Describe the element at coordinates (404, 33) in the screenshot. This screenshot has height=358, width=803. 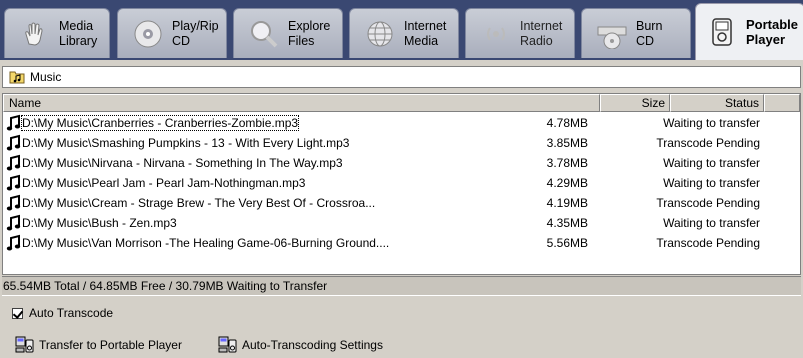
I see `tab-internet-media: Internet Media` at that location.